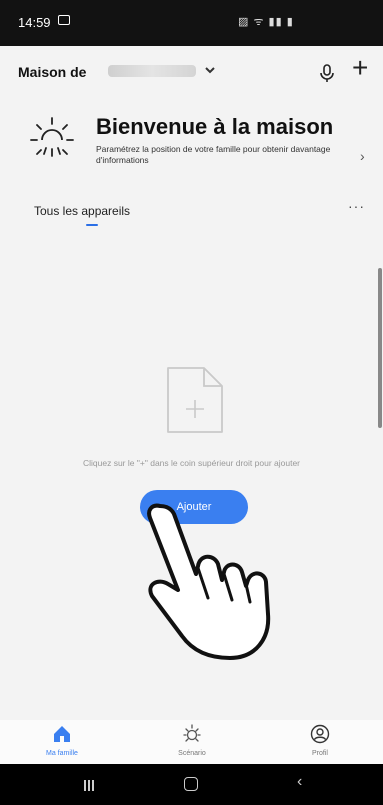 The width and height of the screenshot is (383, 805). I want to click on scene-sun-icon, so click(192, 733).